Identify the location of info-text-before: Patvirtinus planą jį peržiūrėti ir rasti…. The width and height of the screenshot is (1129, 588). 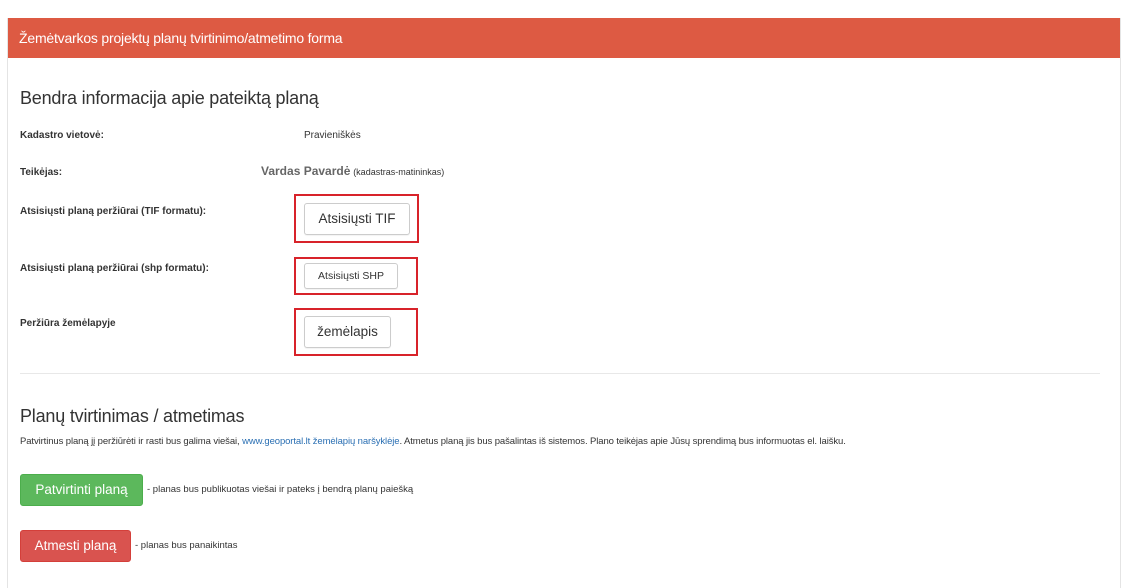
(131, 441).